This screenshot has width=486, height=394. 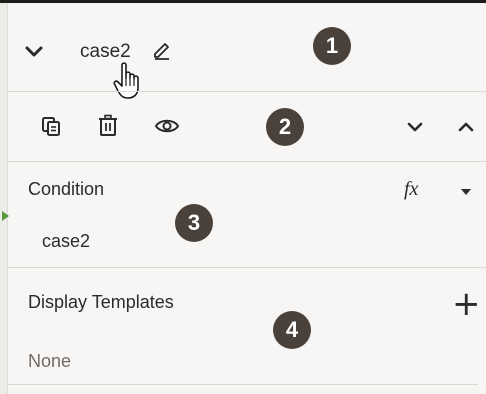 What do you see at coordinates (194, 223) in the screenshot?
I see `callout-3: 3` at bounding box center [194, 223].